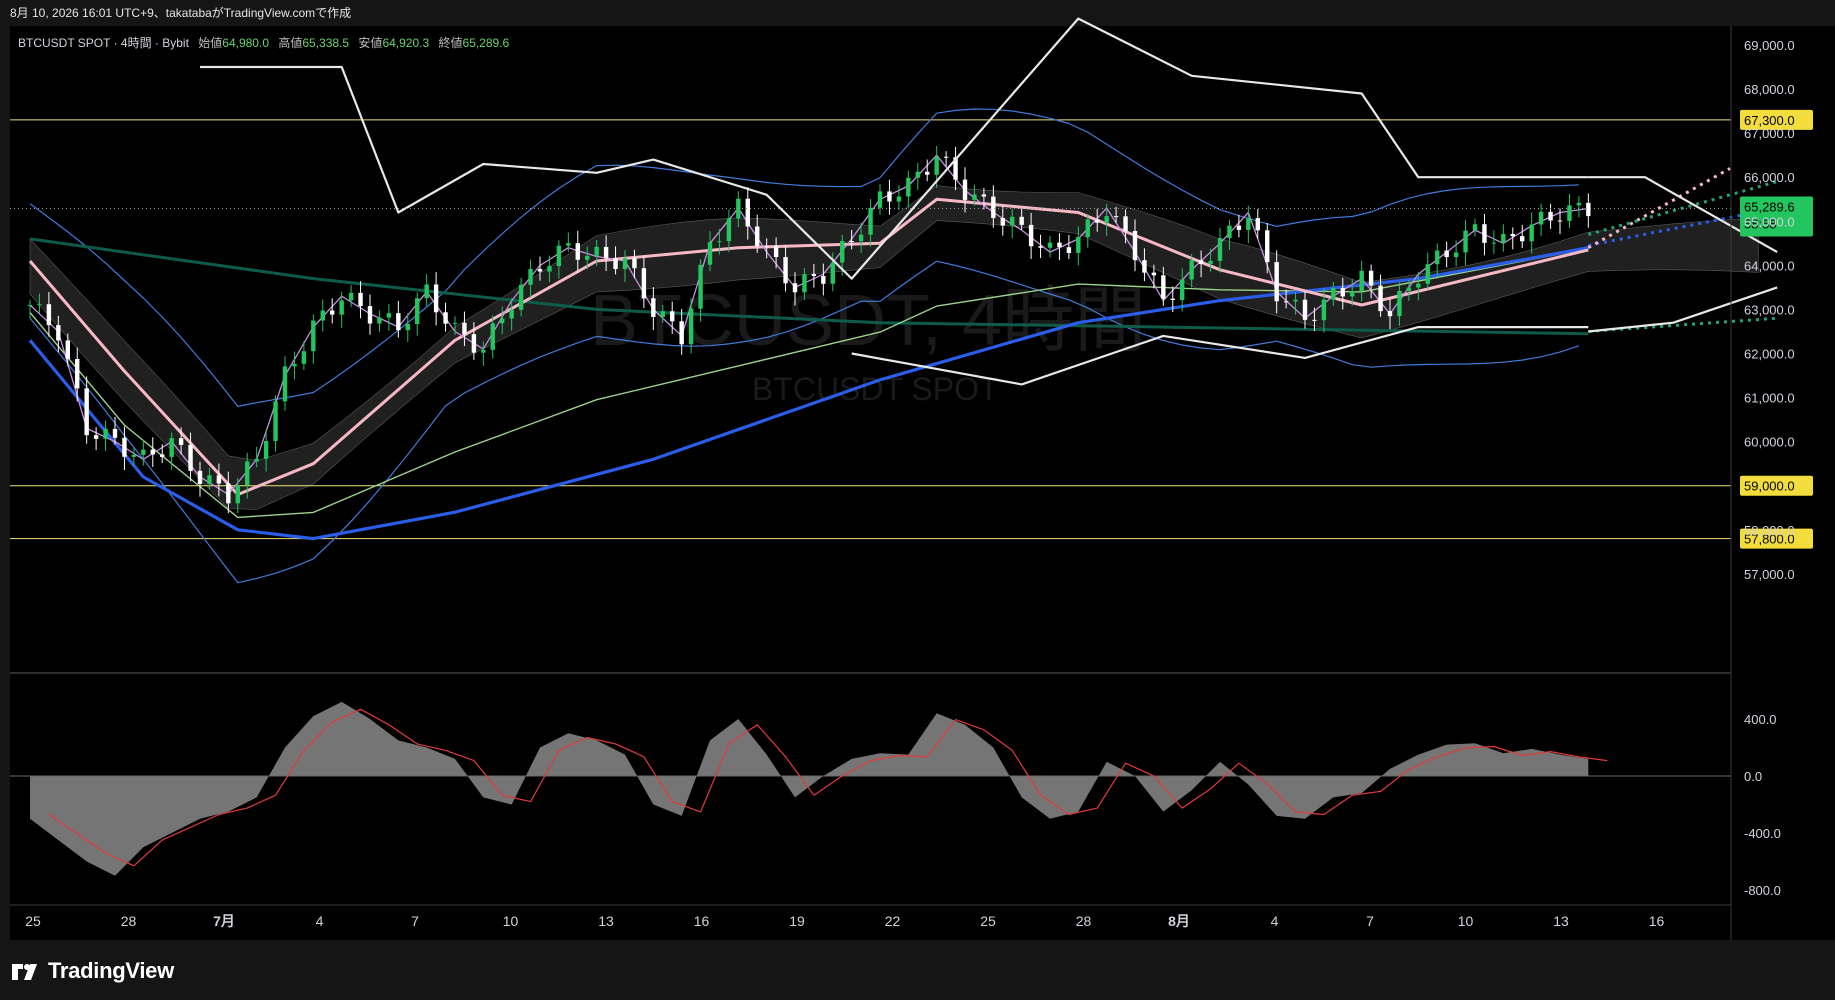 The image size is (1835, 1000). I want to click on time-axis-tick: 25, so click(33, 921).